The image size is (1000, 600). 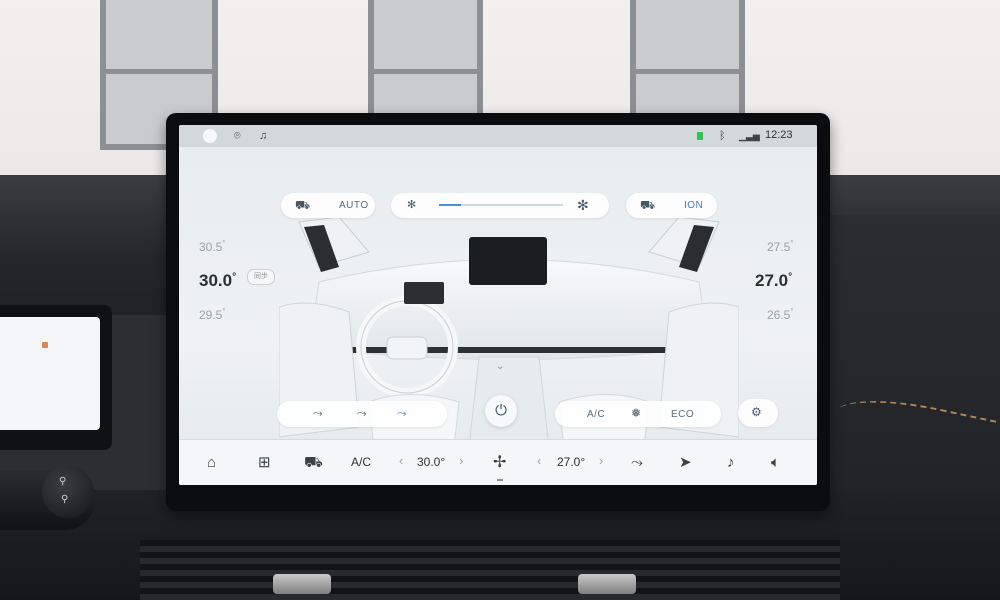 What do you see at coordinates (211, 463) in the screenshot?
I see `home-icon: ⌂` at bounding box center [211, 463].